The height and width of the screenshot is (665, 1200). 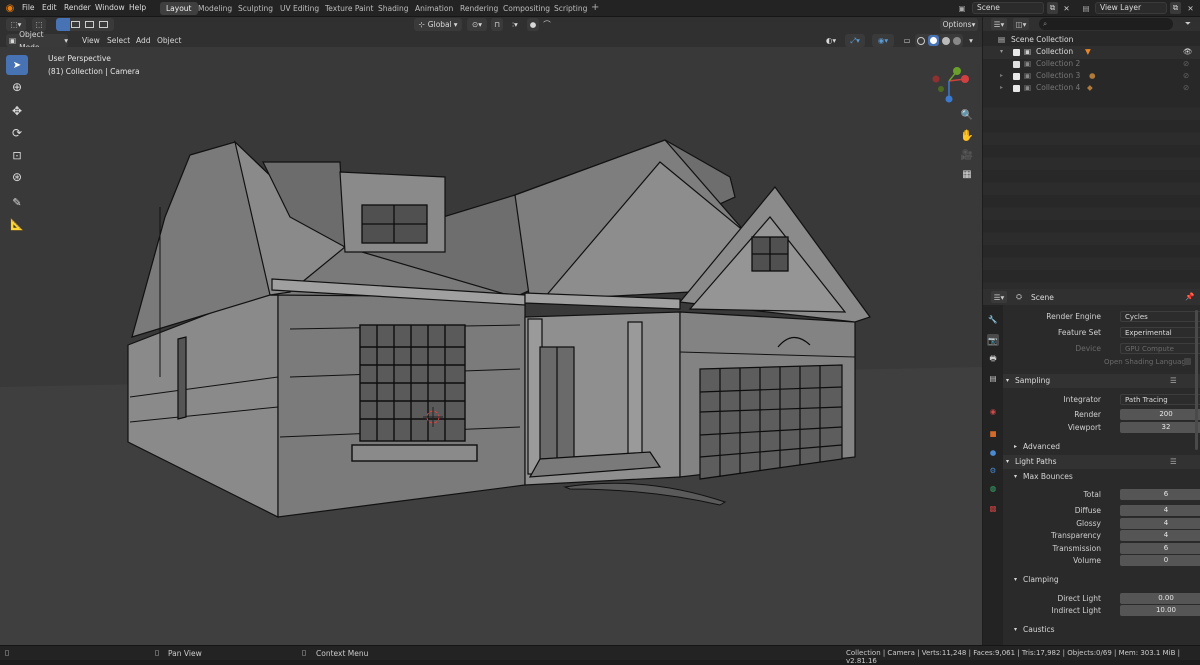 I want to click on snap-icon: ⊓, so click(x=497, y=24).